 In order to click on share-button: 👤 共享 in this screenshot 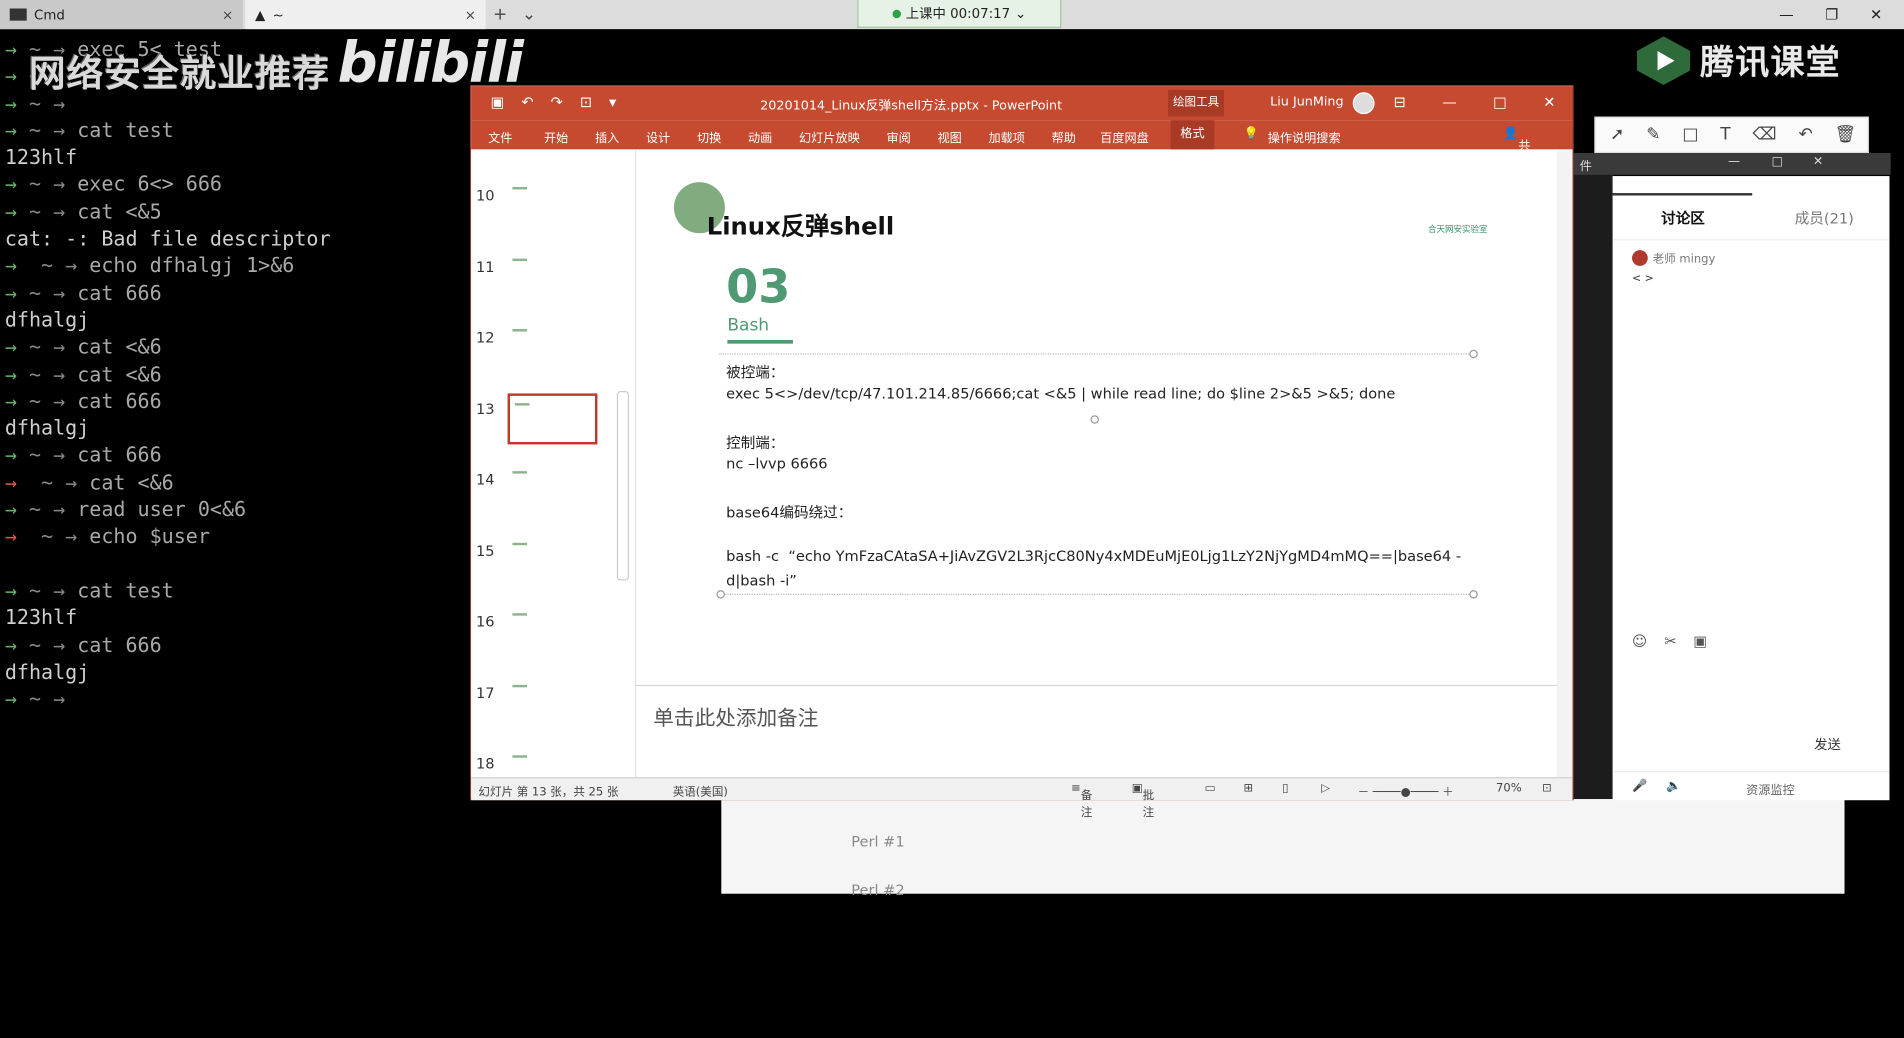, I will do `click(1516, 150)`.